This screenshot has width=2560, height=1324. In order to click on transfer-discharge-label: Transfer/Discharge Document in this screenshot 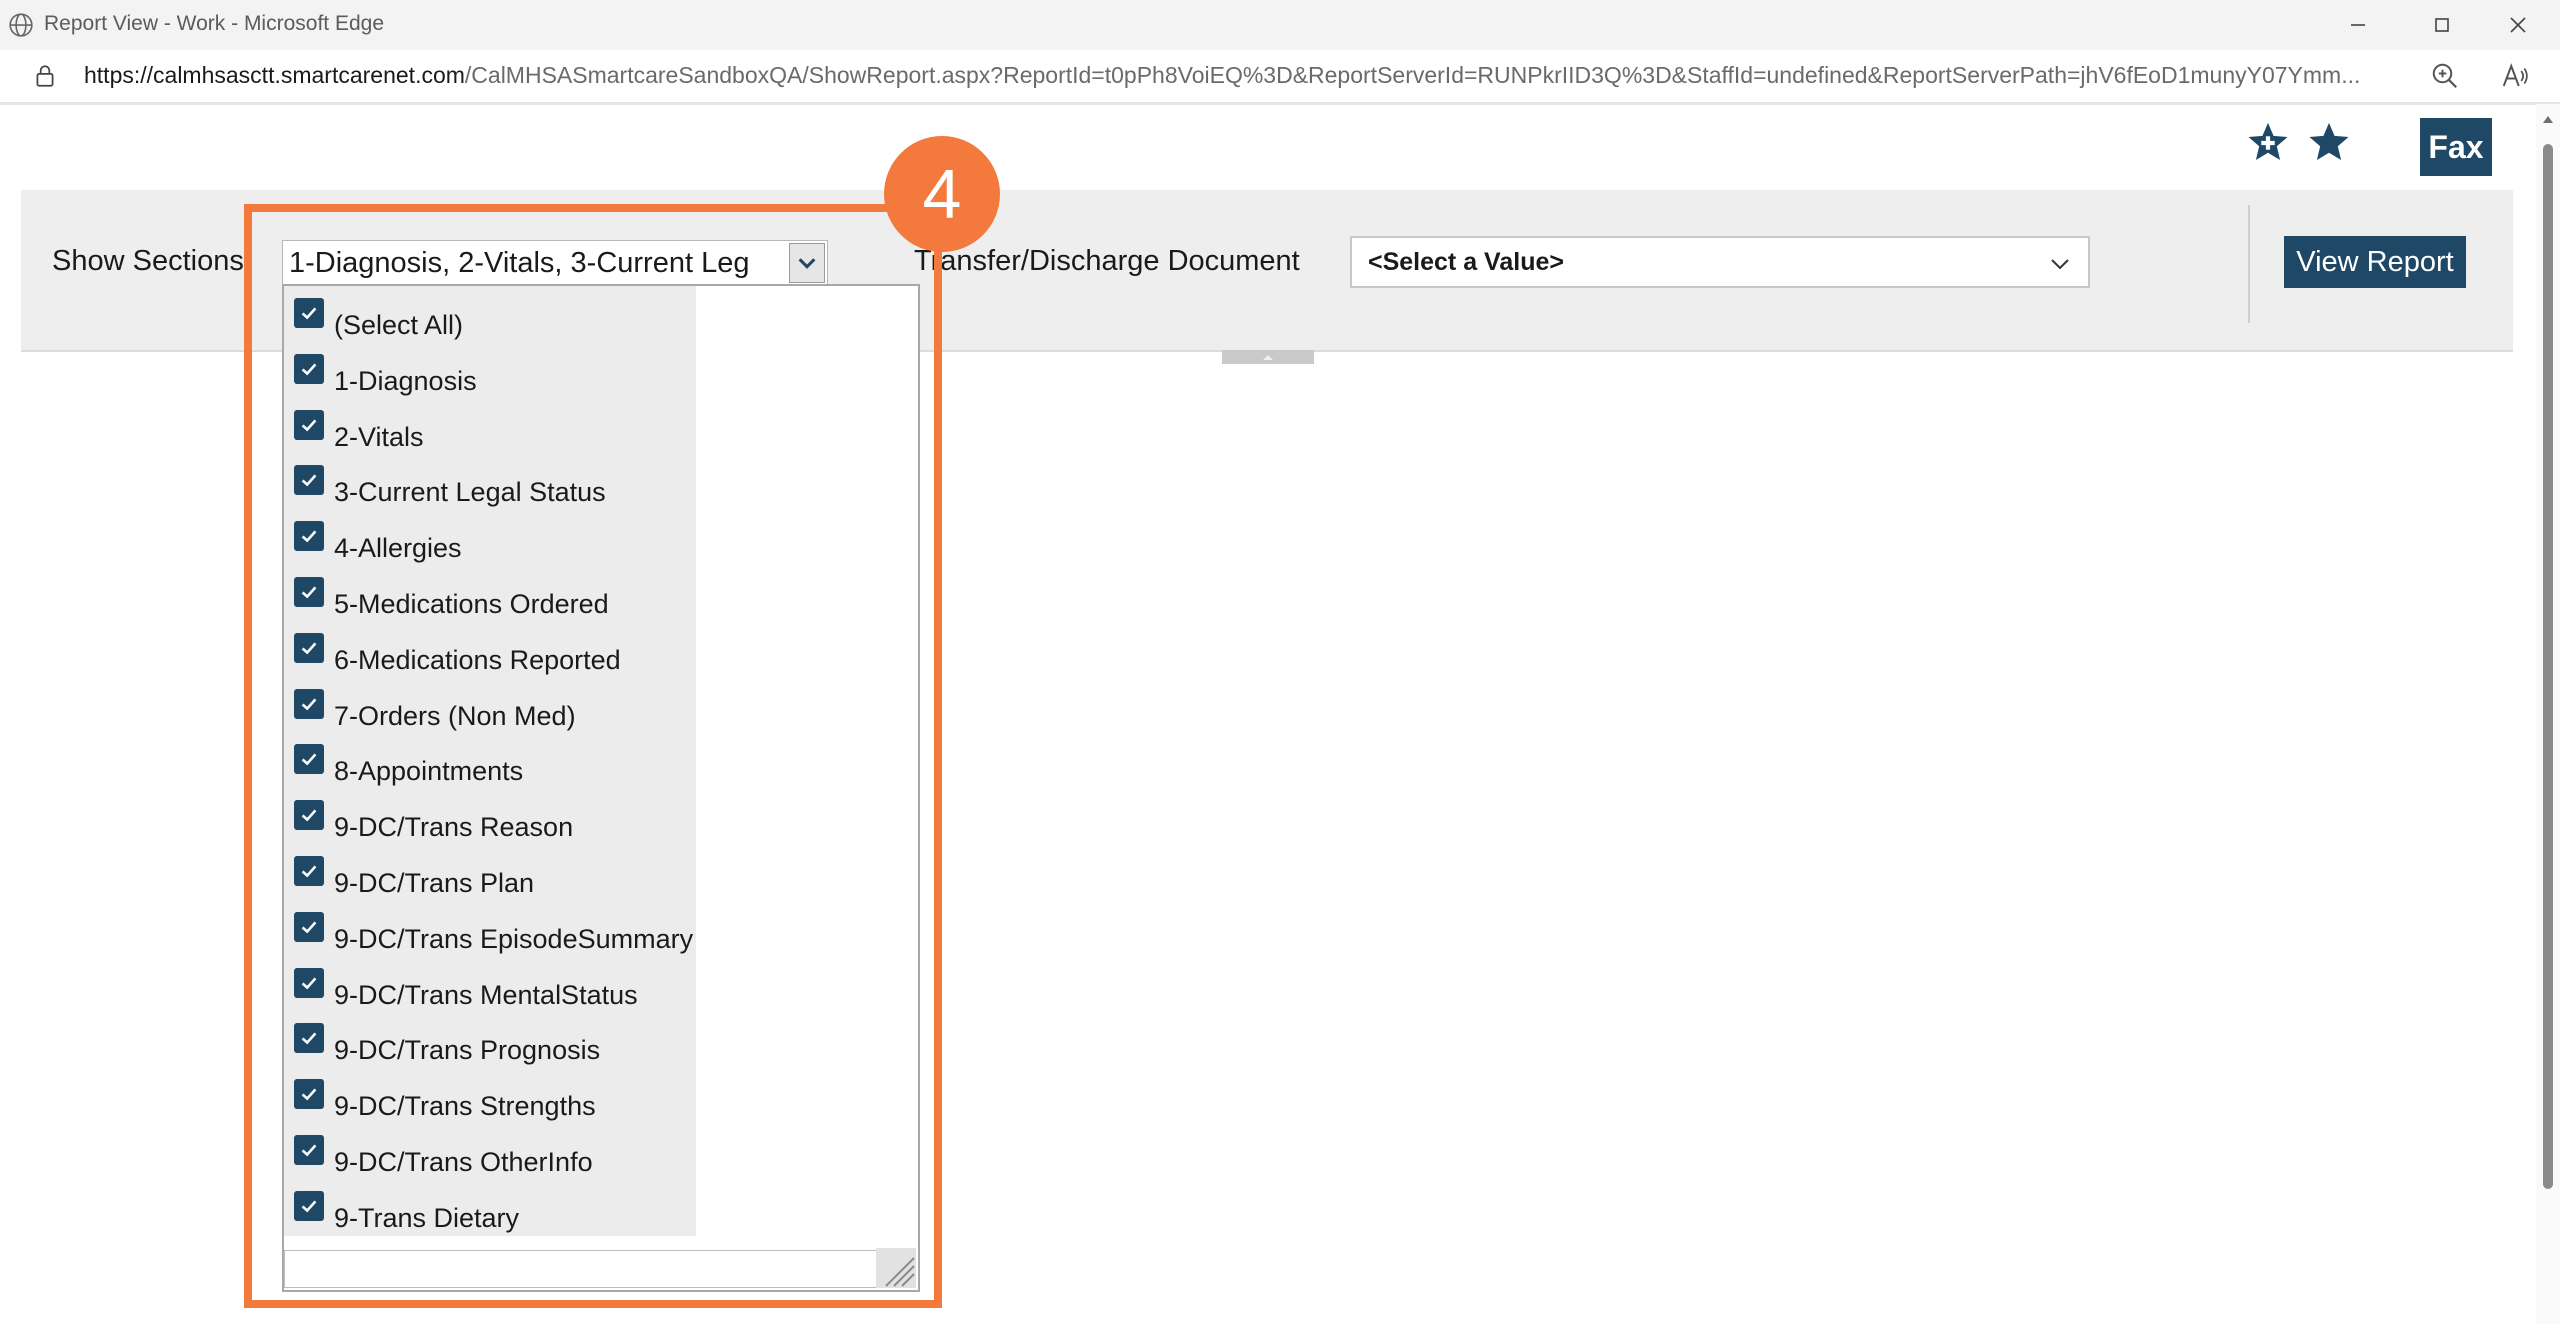, I will do `click(1107, 261)`.